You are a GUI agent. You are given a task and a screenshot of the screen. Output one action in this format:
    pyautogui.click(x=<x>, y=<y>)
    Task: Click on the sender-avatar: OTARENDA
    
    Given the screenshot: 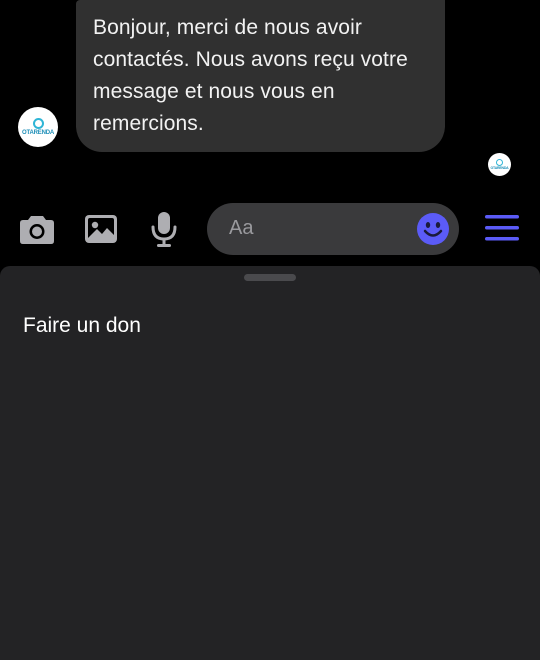 What is the action you would take?
    pyautogui.click(x=38, y=127)
    